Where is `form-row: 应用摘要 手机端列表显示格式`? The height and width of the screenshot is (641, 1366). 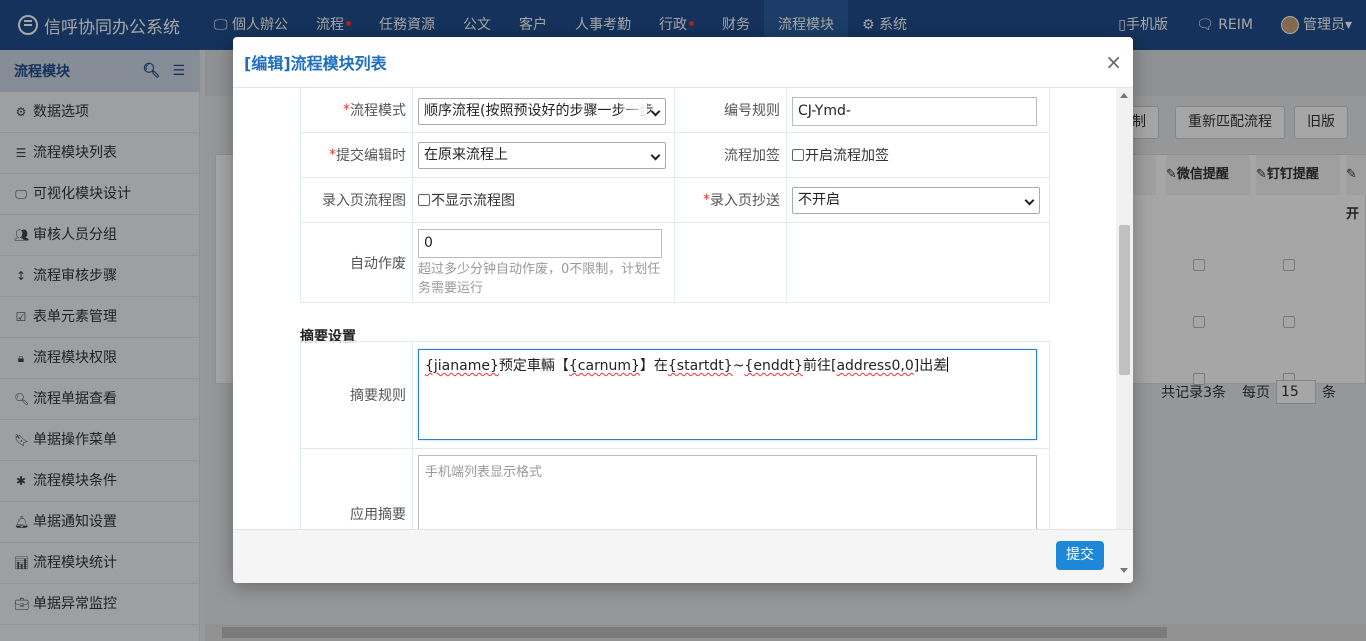
form-row: 应用摘要 手机端列表显示格式 is located at coordinates (675, 489).